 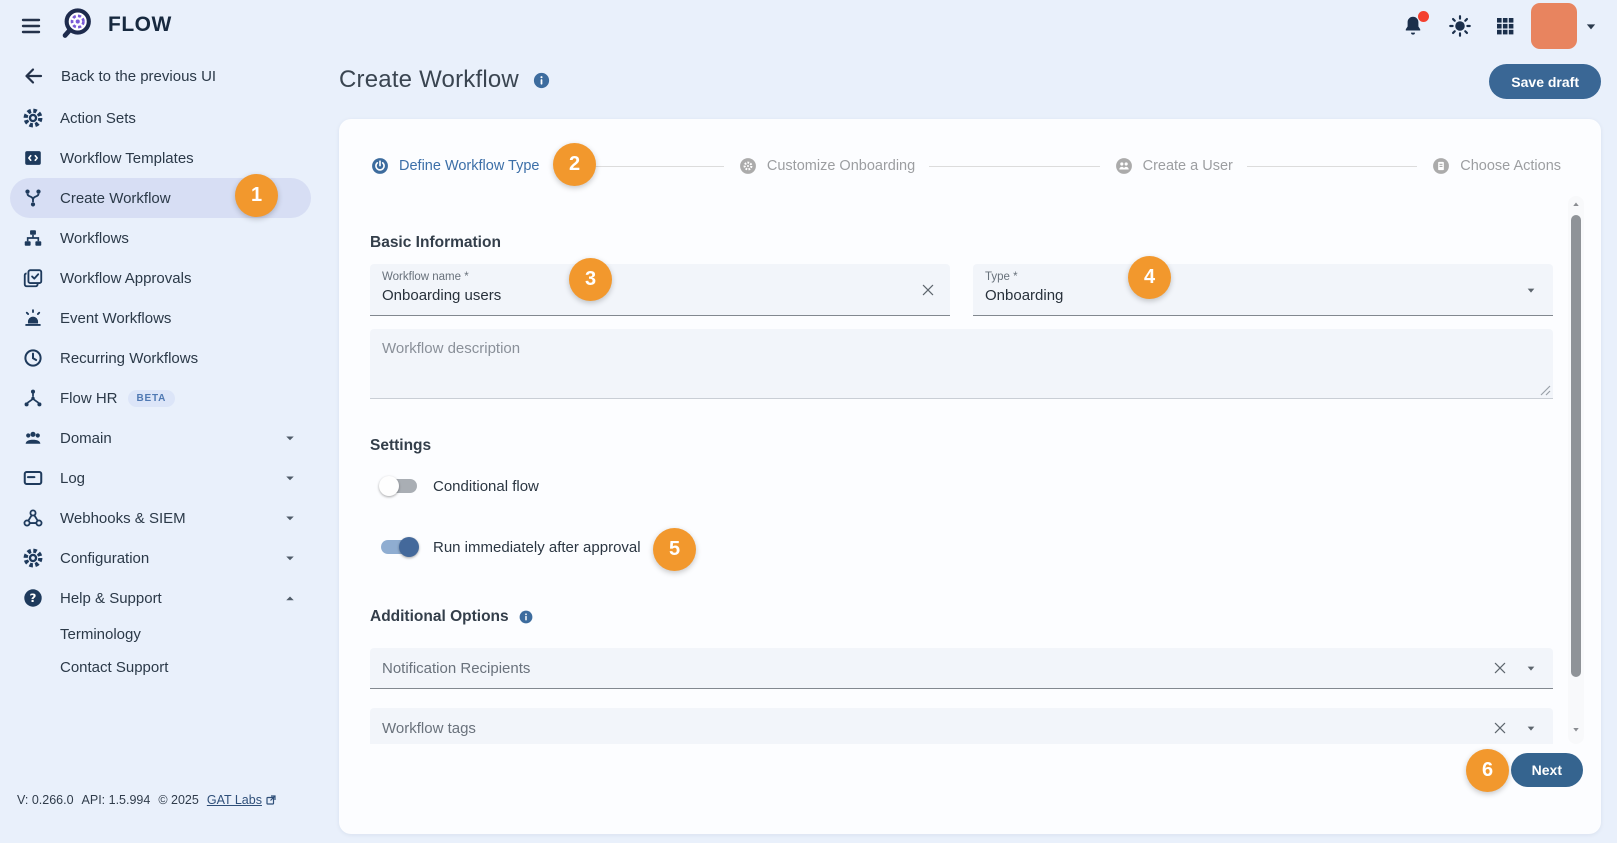 What do you see at coordinates (439, 616) in the screenshot?
I see `additional-options-heading: Additional Options` at bounding box center [439, 616].